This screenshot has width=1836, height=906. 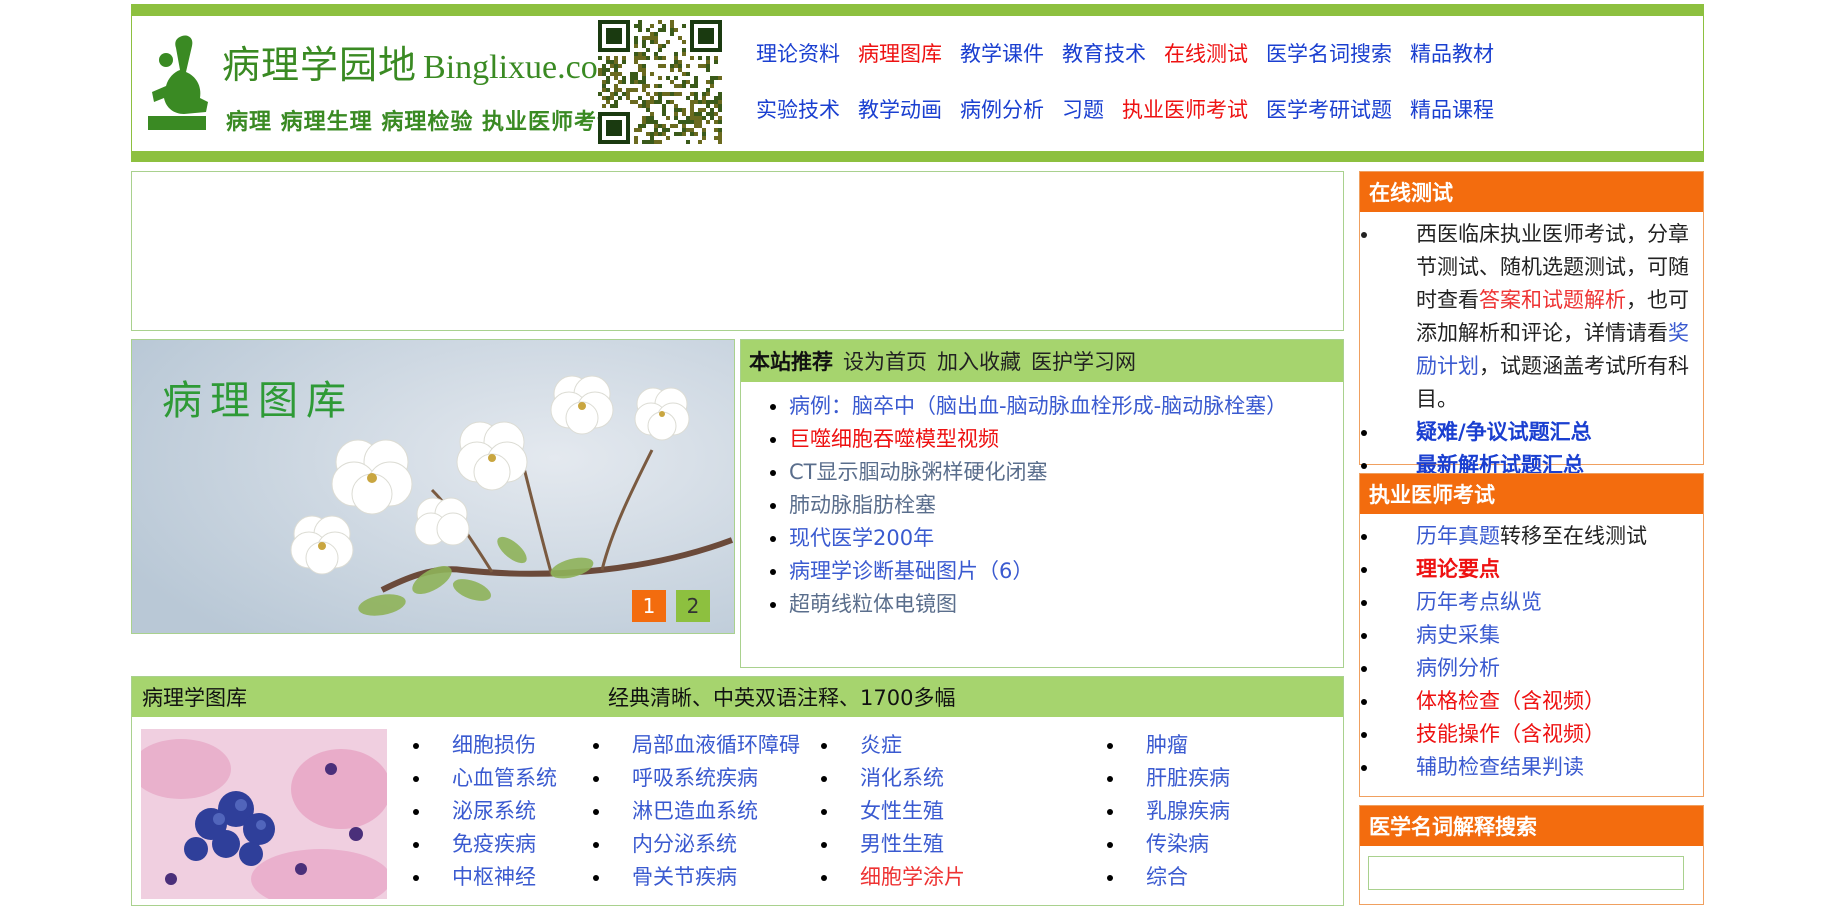 What do you see at coordinates (508, 745) in the screenshot?
I see `gallery-category-link: 细胞损伤` at bounding box center [508, 745].